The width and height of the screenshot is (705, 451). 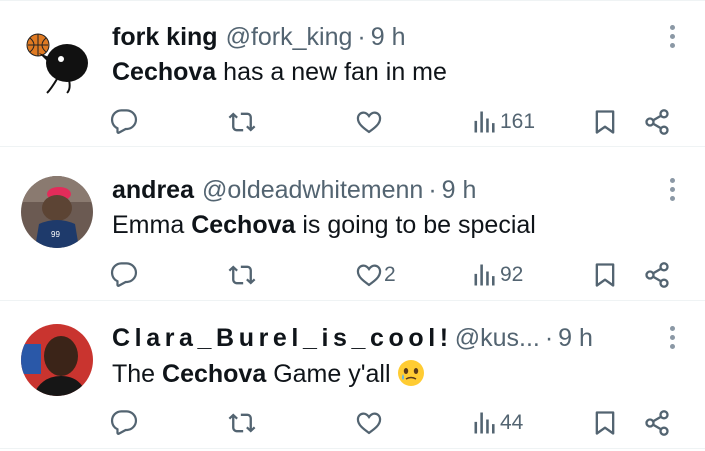 What do you see at coordinates (411, 373) in the screenshot?
I see `face-holding-back-tears-icon` at bounding box center [411, 373].